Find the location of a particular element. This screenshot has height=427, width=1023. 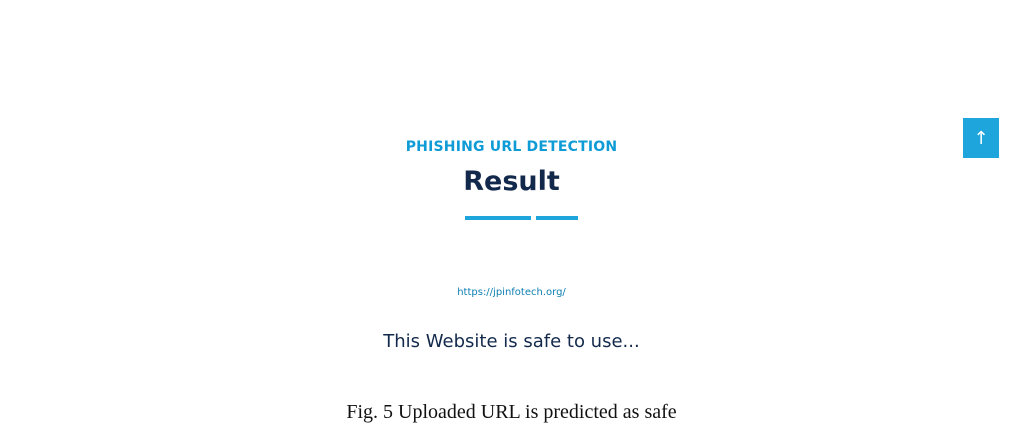

arrow-up-icon: ↑ is located at coordinates (981, 138).